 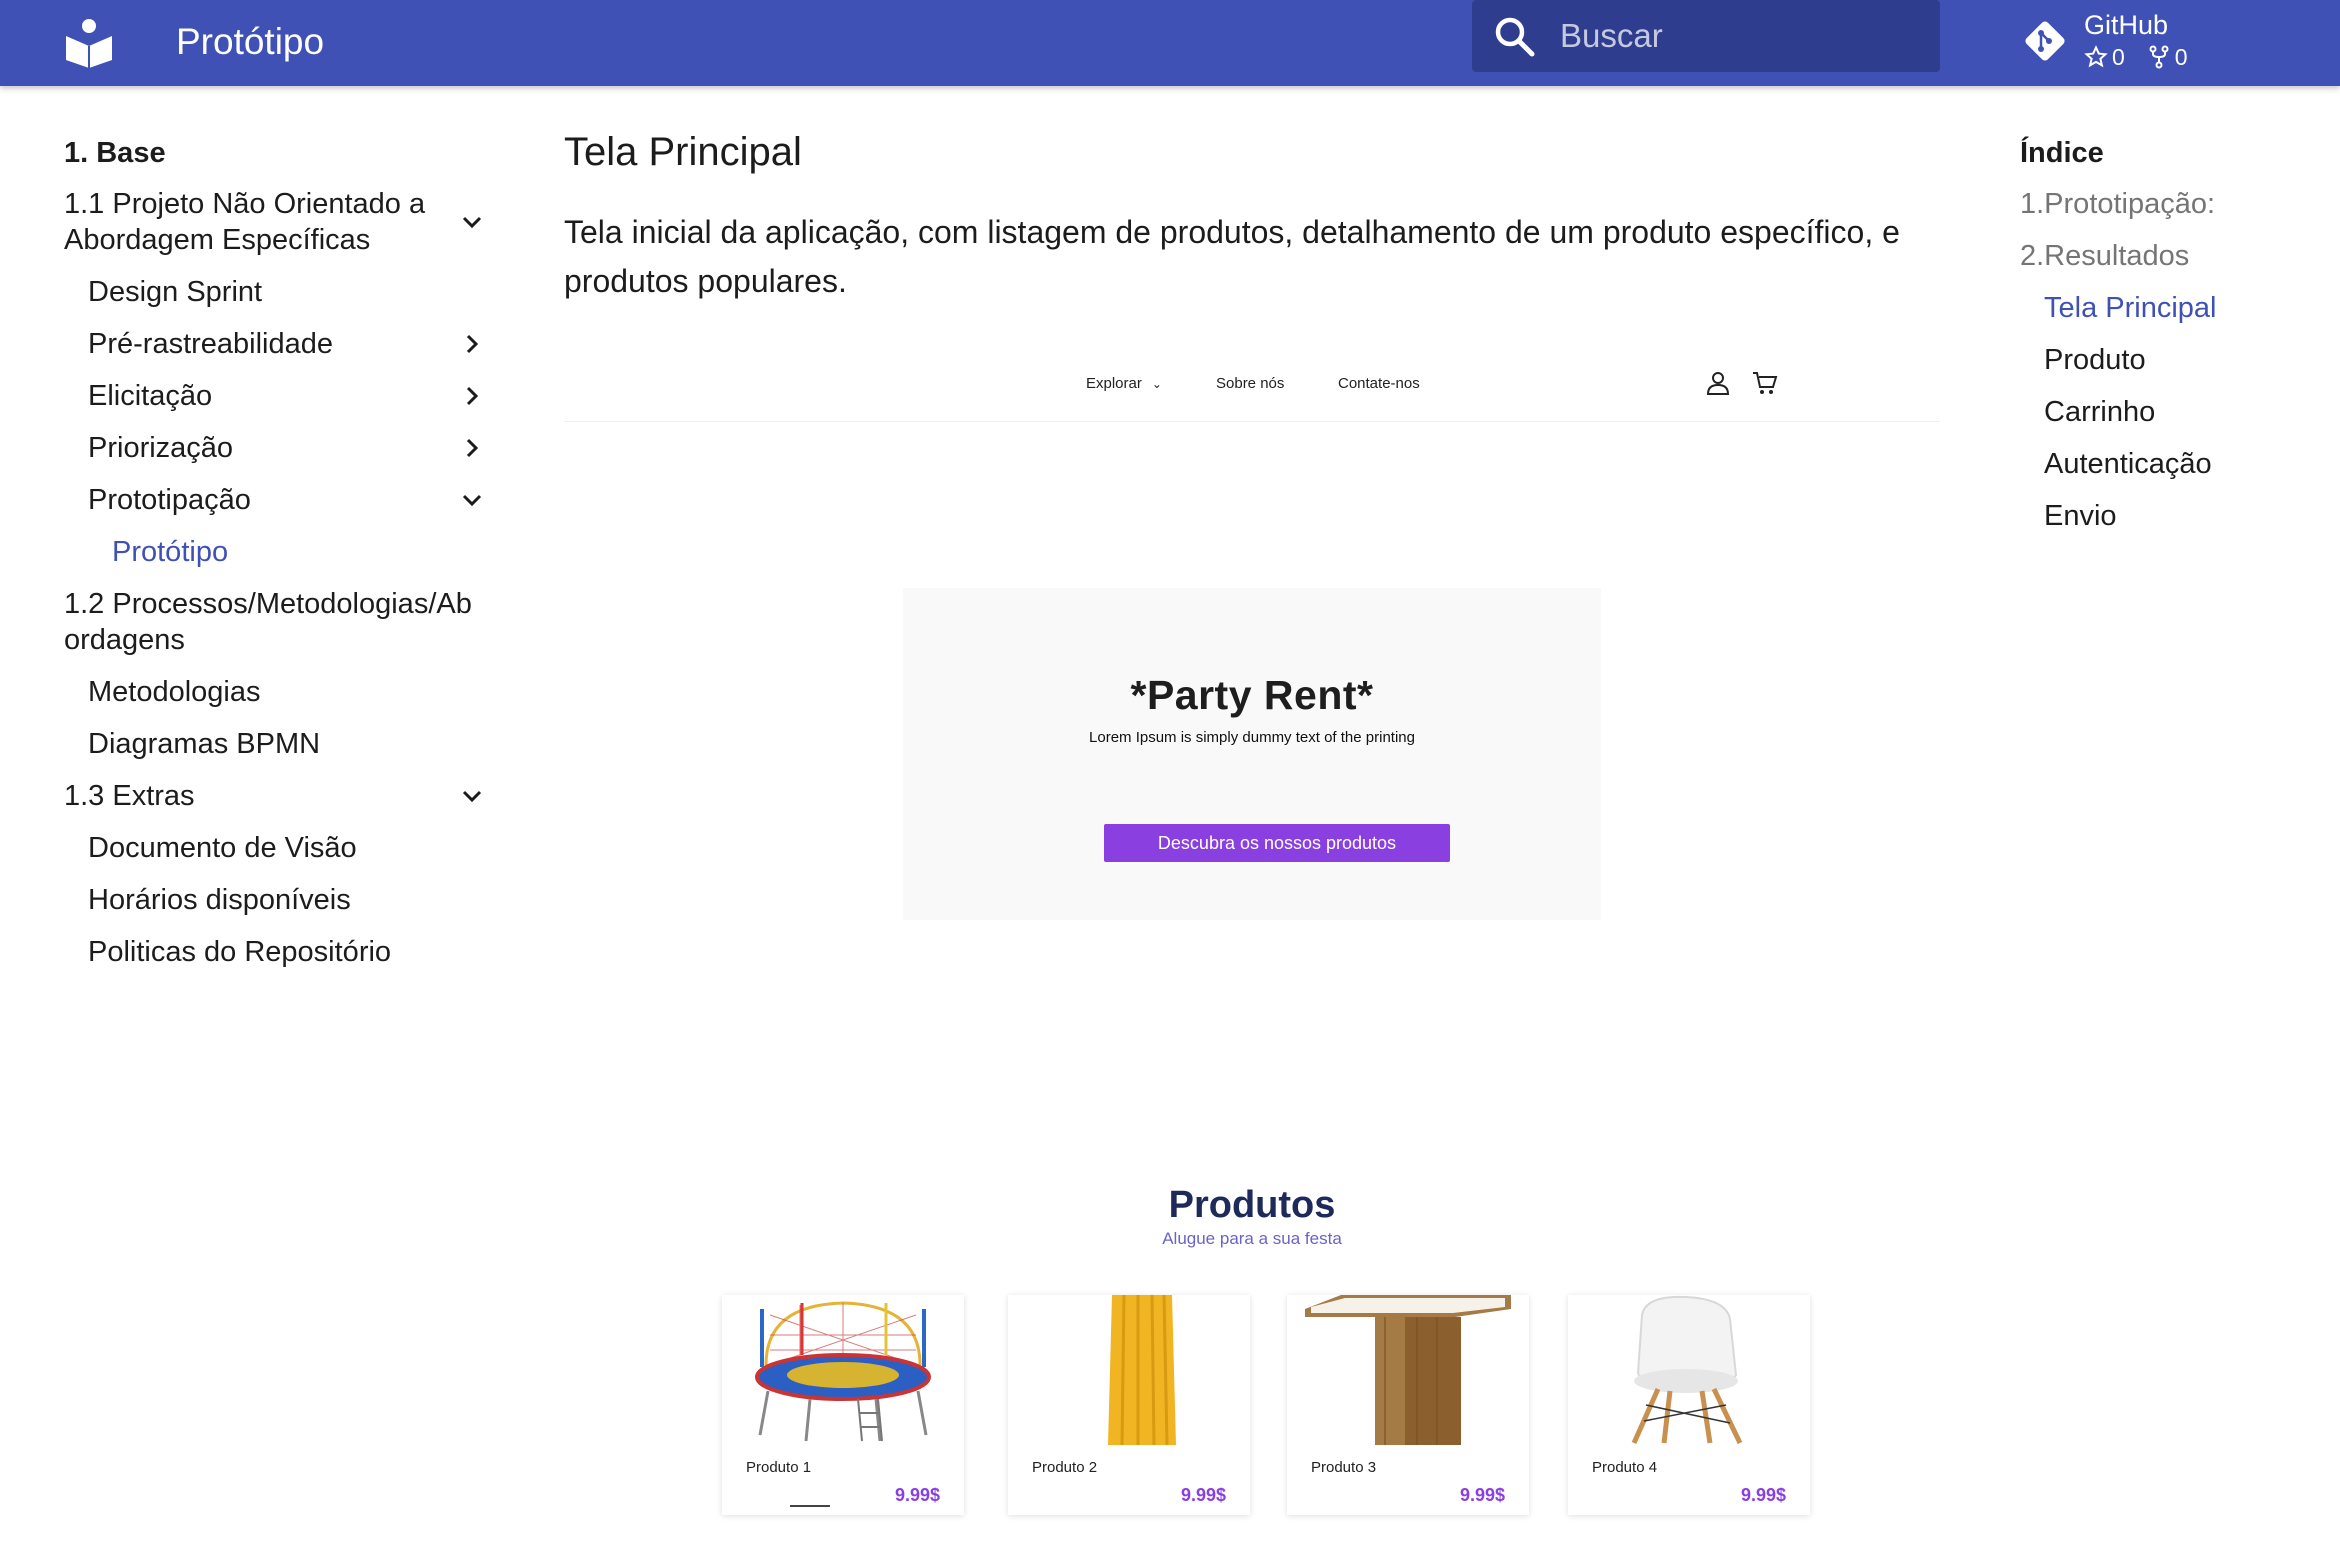 I want to click on star-icon, so click(x=2096, y=56).